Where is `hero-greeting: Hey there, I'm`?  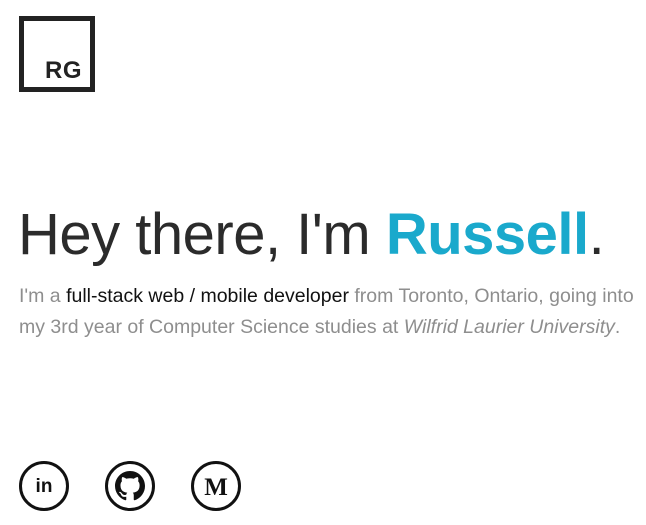
hero-greeting: Hey there, I'm is located at coordinates (202, 234).